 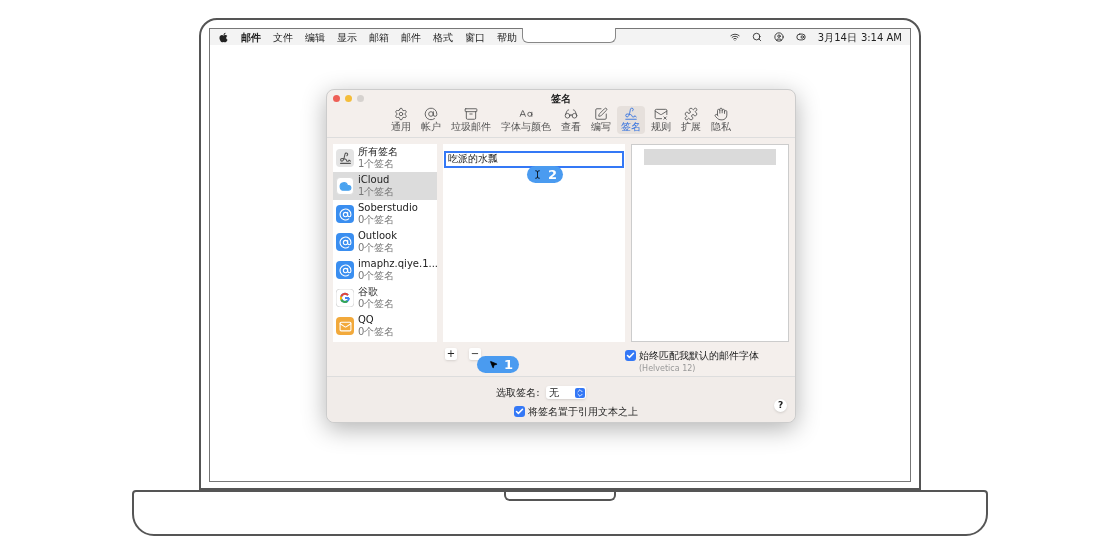 What do you see at coordinates (475, 37) in the screenshot?
I see `menu-item: 窗口` at bounding box center [475, 37].